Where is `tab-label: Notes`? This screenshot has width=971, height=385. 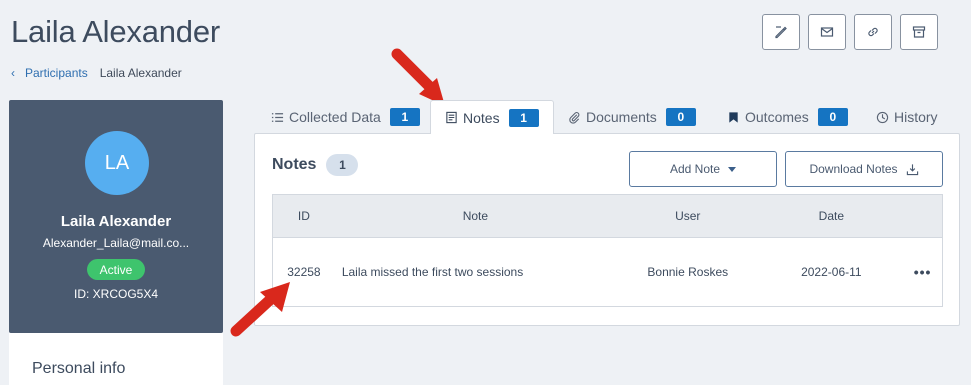
tab-label: Notes is located at coordinates (481, 117).